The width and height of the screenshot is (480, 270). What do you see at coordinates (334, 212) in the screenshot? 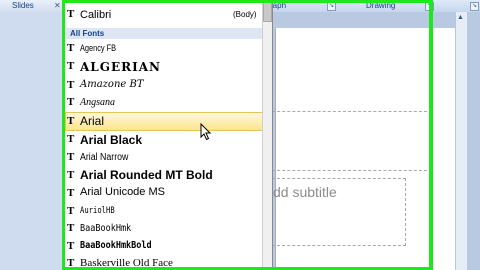
I see `subtitle-placeholder: dd subtitle` at bounding box center [334, 212].